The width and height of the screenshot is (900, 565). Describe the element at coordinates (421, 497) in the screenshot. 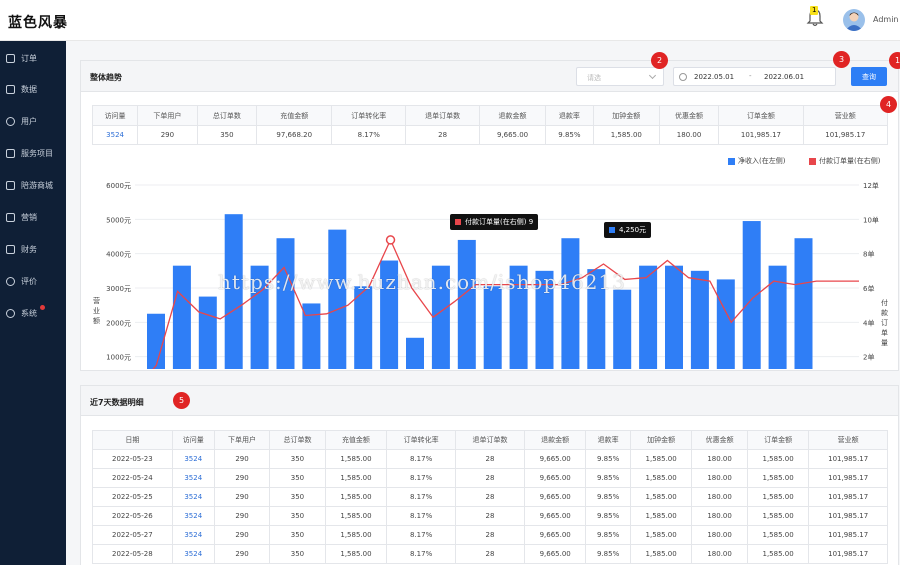

I see `table-cell: 8.17%` at that location.